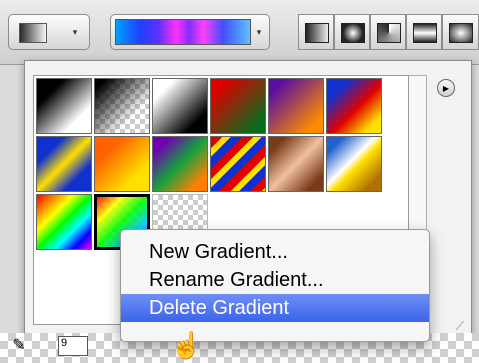 The image size is (479, 363). Describe the element at coordinates (183, 32) in the screenshot. I see `current-gradient-preview` at that location.